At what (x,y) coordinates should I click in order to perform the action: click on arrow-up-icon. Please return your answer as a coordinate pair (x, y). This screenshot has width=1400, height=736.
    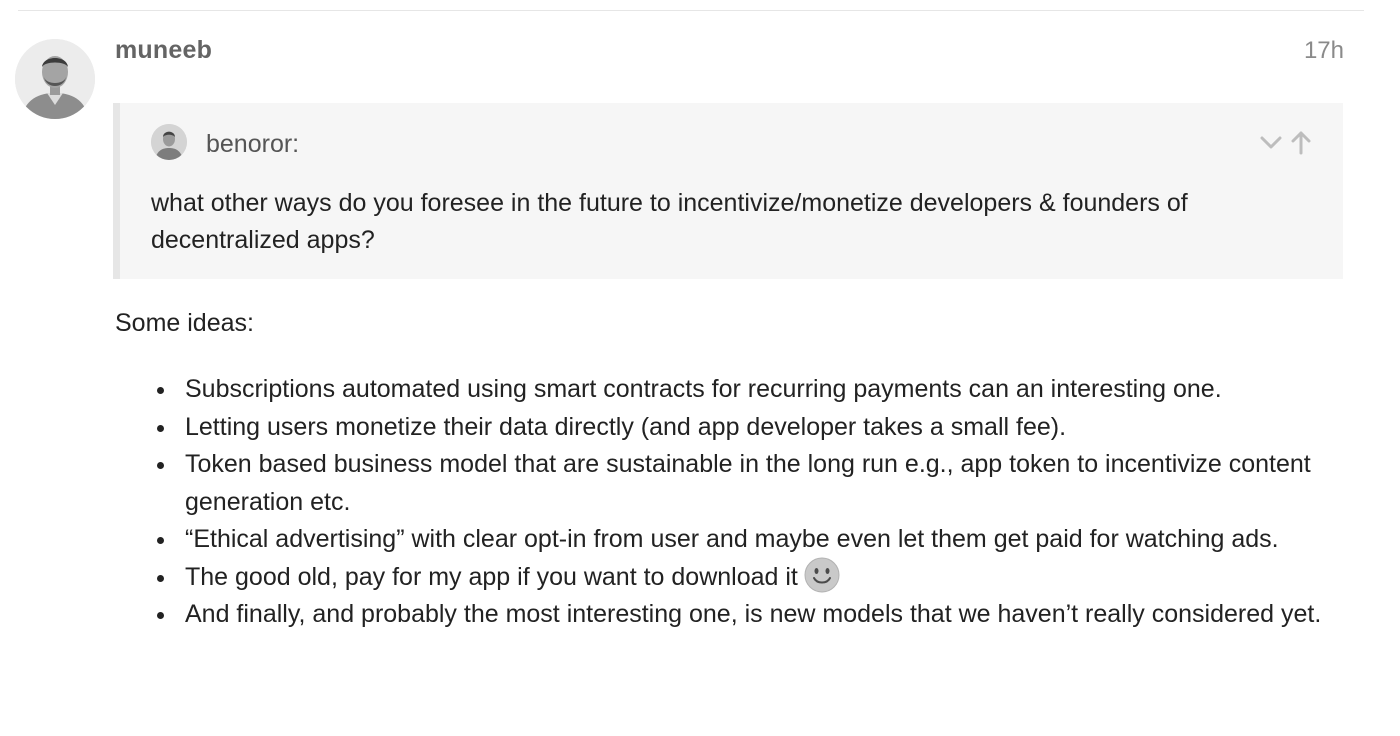
    Looking at the image, I should click on (1301, 142).